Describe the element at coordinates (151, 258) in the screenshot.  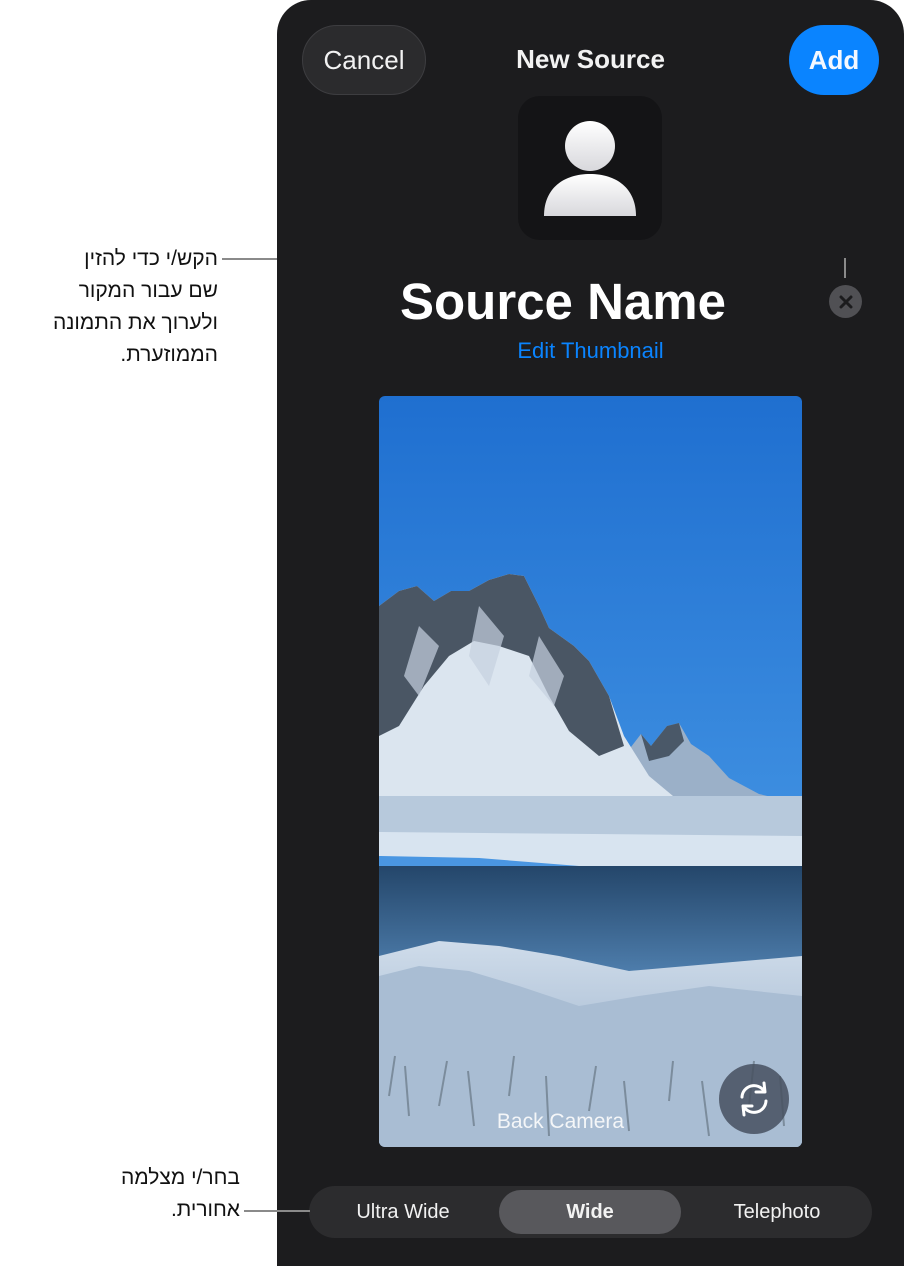
I see `callout-line: הקש/י כדי להזין` at that location.